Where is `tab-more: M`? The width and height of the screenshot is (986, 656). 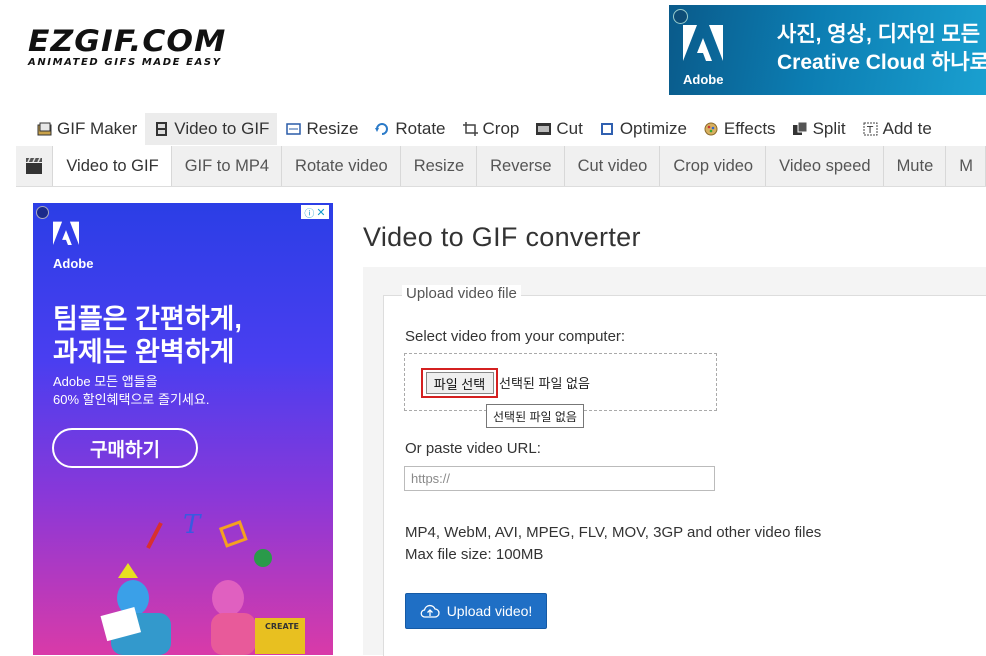
tab-more: M is located at coordinates (966, 166).